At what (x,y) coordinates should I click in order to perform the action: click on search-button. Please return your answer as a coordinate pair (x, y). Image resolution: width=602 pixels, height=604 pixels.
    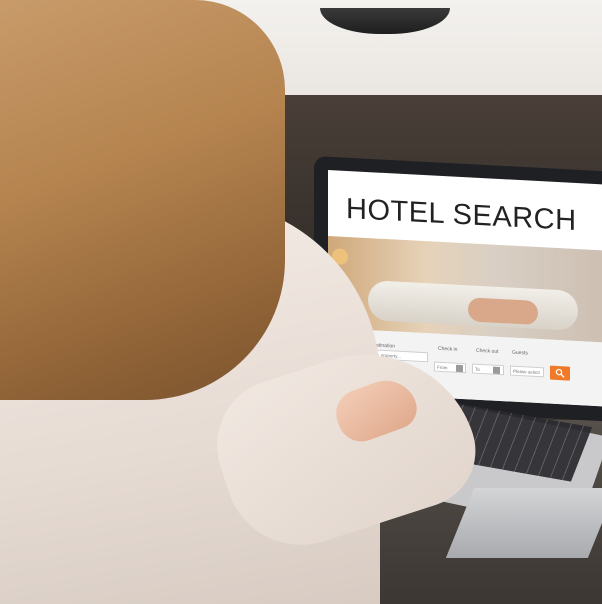
    Looking at the image, I should click on (560, 373).